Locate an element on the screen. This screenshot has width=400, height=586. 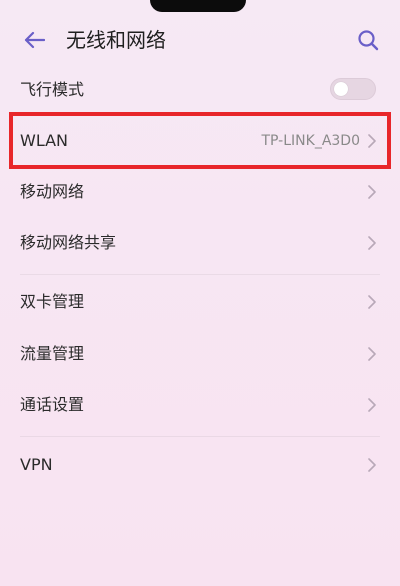
page-title: 无线和网络 is located at coordinates (116, 40).